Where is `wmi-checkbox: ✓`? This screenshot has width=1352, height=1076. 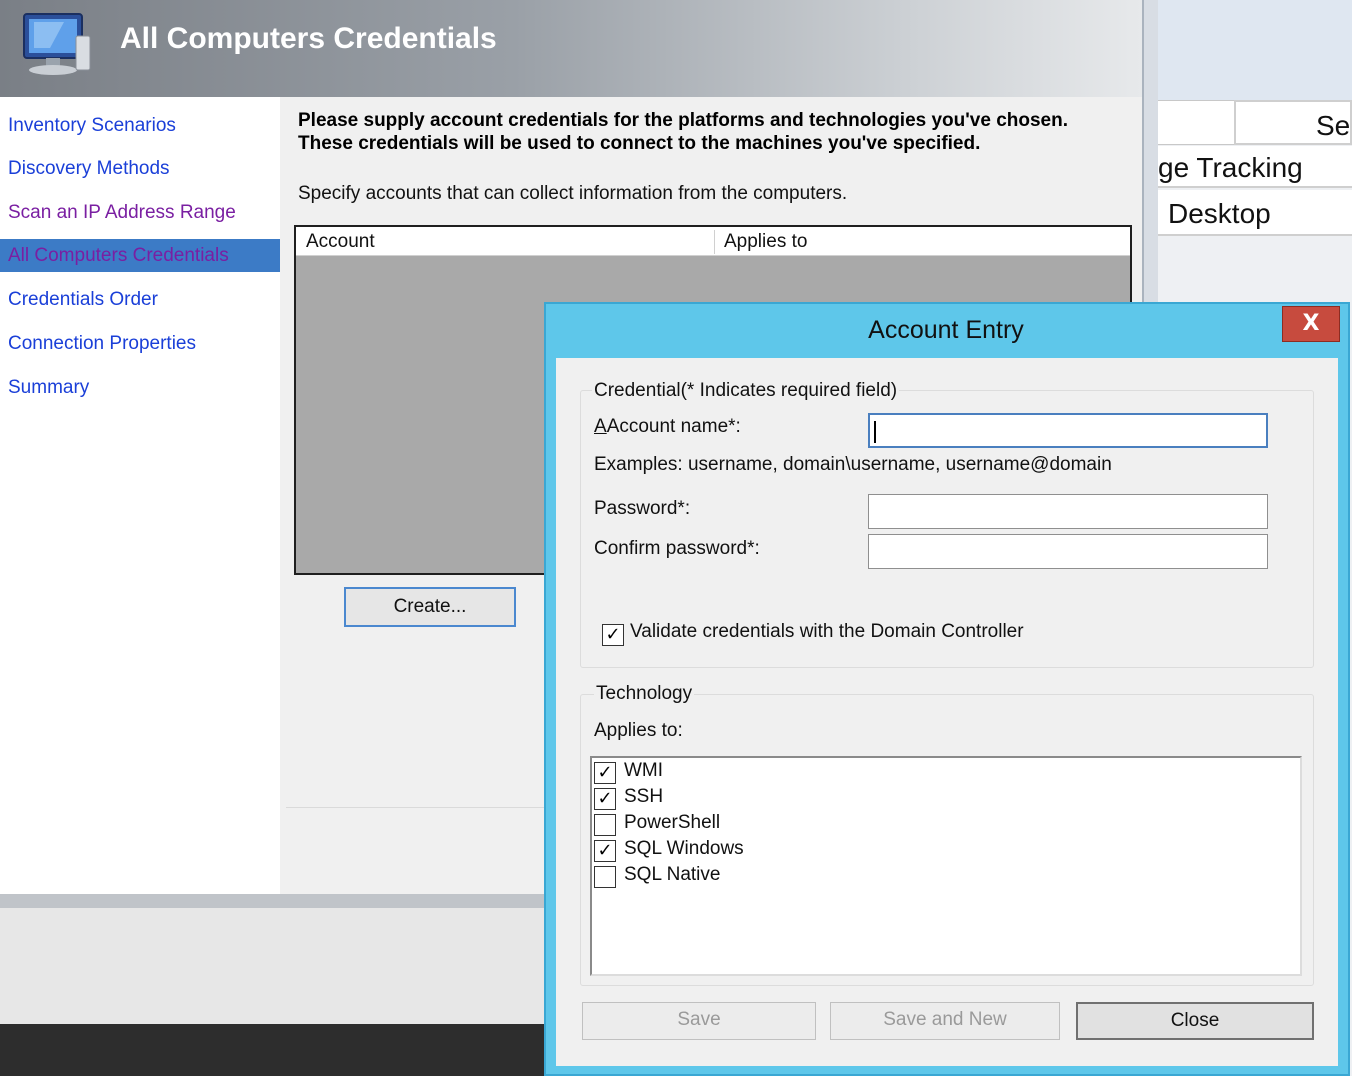
wmi-checkbox: ✓ is located at coordinates (605, 773).